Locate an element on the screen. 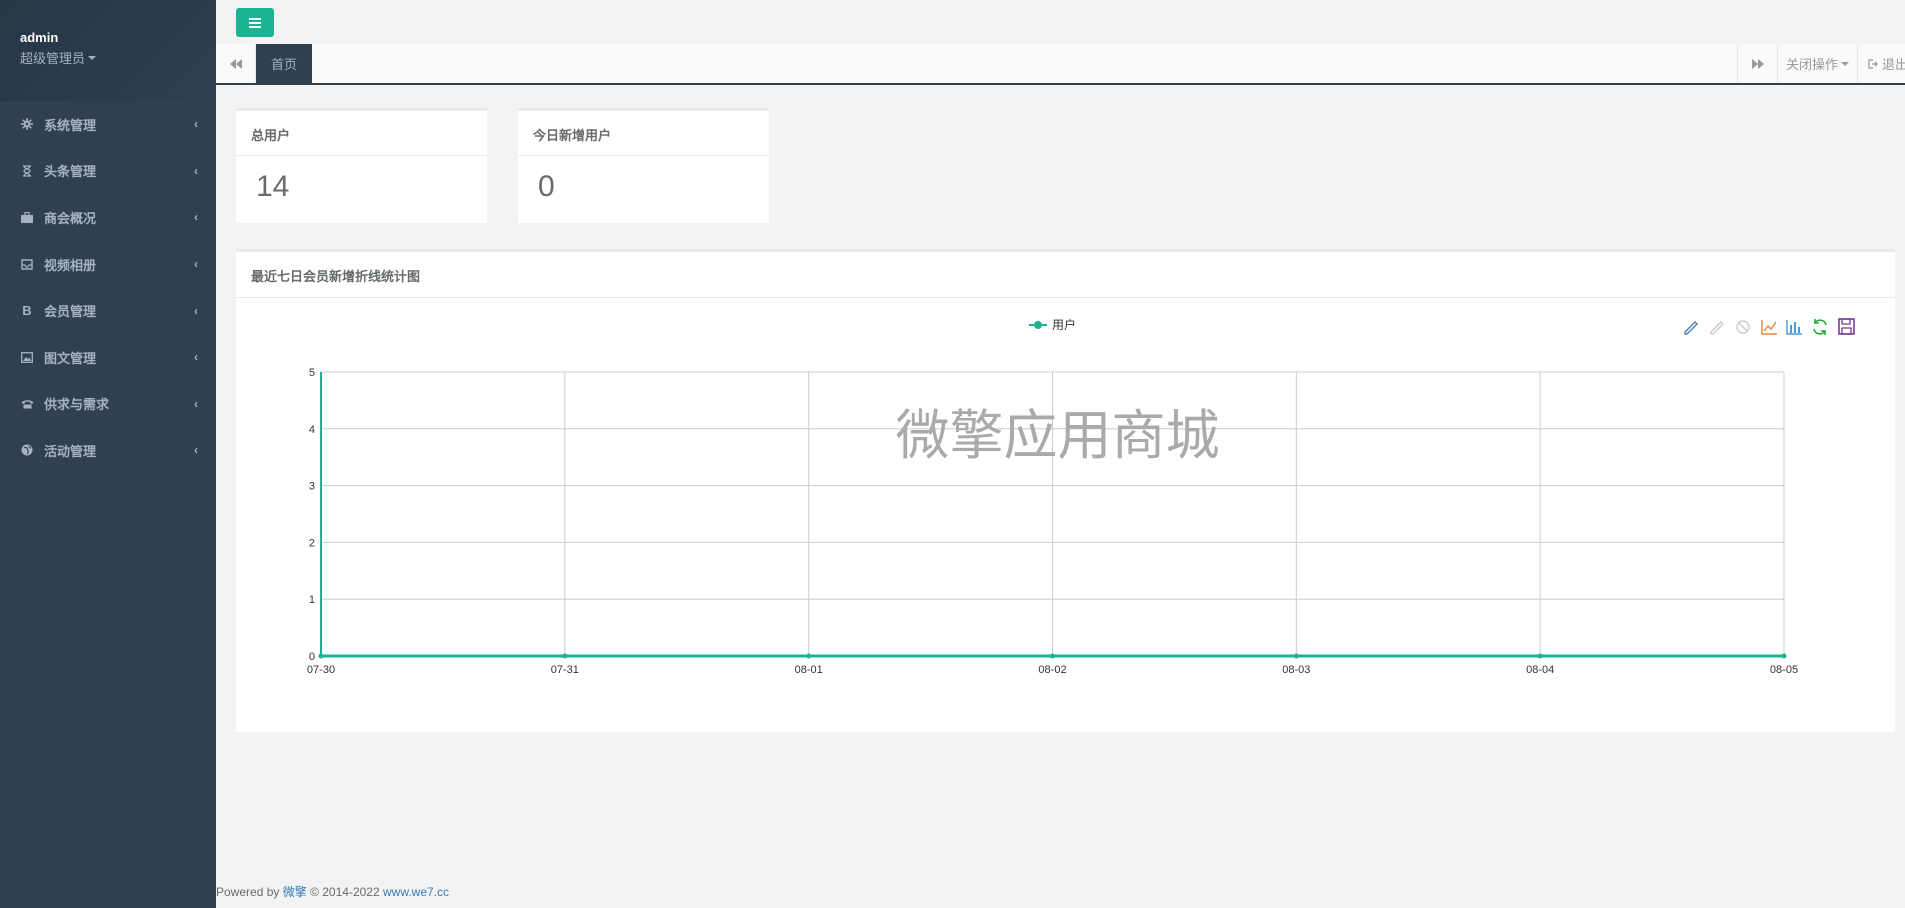  block-icon is located at coordinates (1743, 327).